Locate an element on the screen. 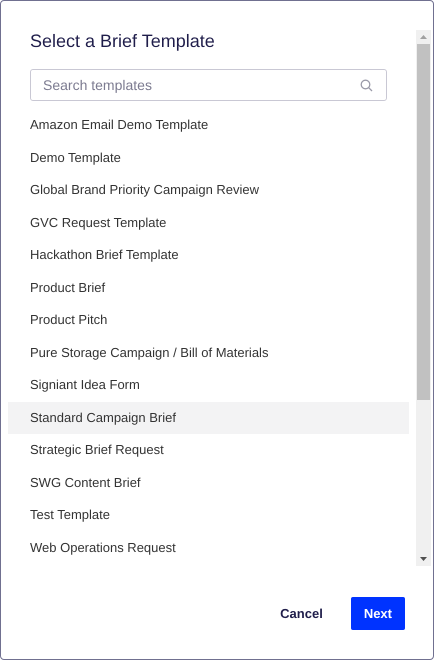 The width and height of the screenshot is (434, 660). cancel-button: Cancel is located at coordinates (301, 613).